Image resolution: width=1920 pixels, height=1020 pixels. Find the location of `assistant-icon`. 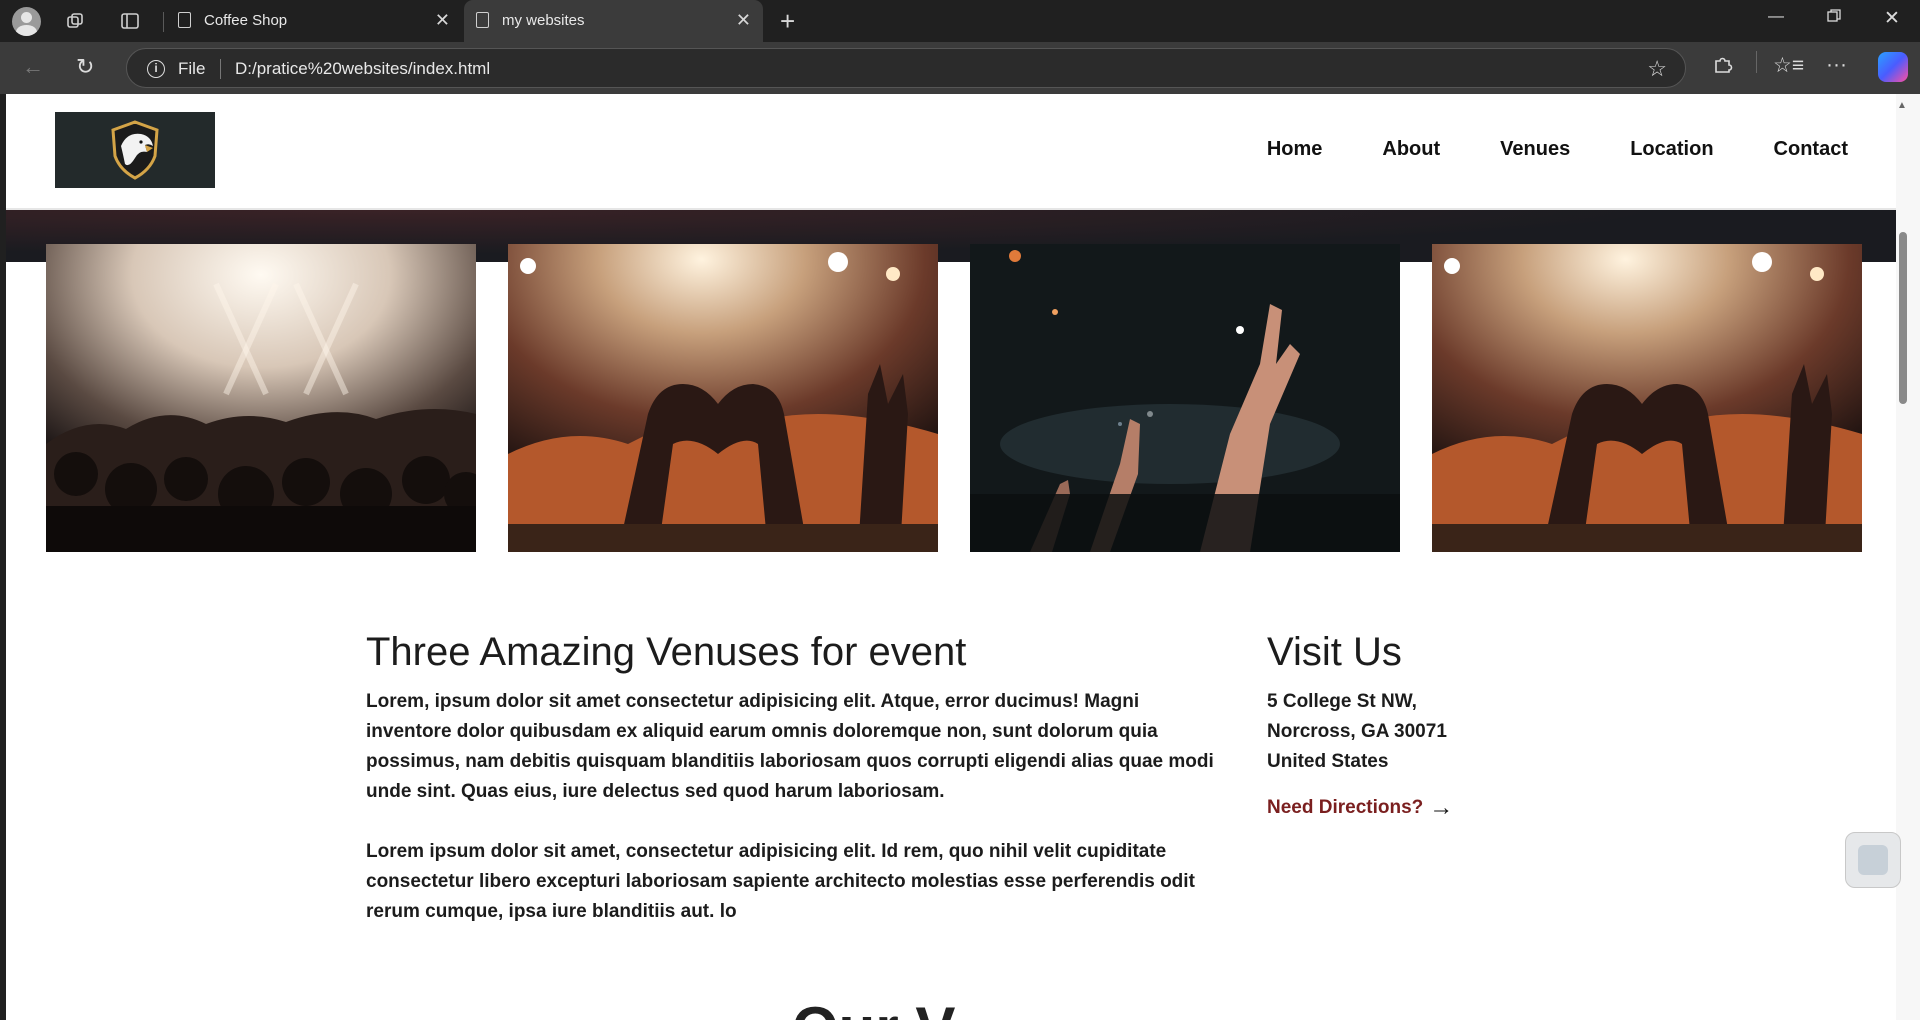

assistant-icon is located at coordinates (1873, 860).